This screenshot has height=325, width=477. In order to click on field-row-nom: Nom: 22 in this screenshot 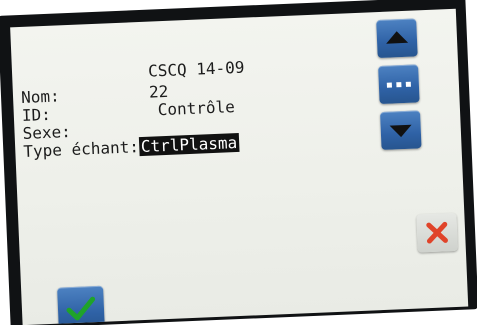, I will do `click(94, 95)`.